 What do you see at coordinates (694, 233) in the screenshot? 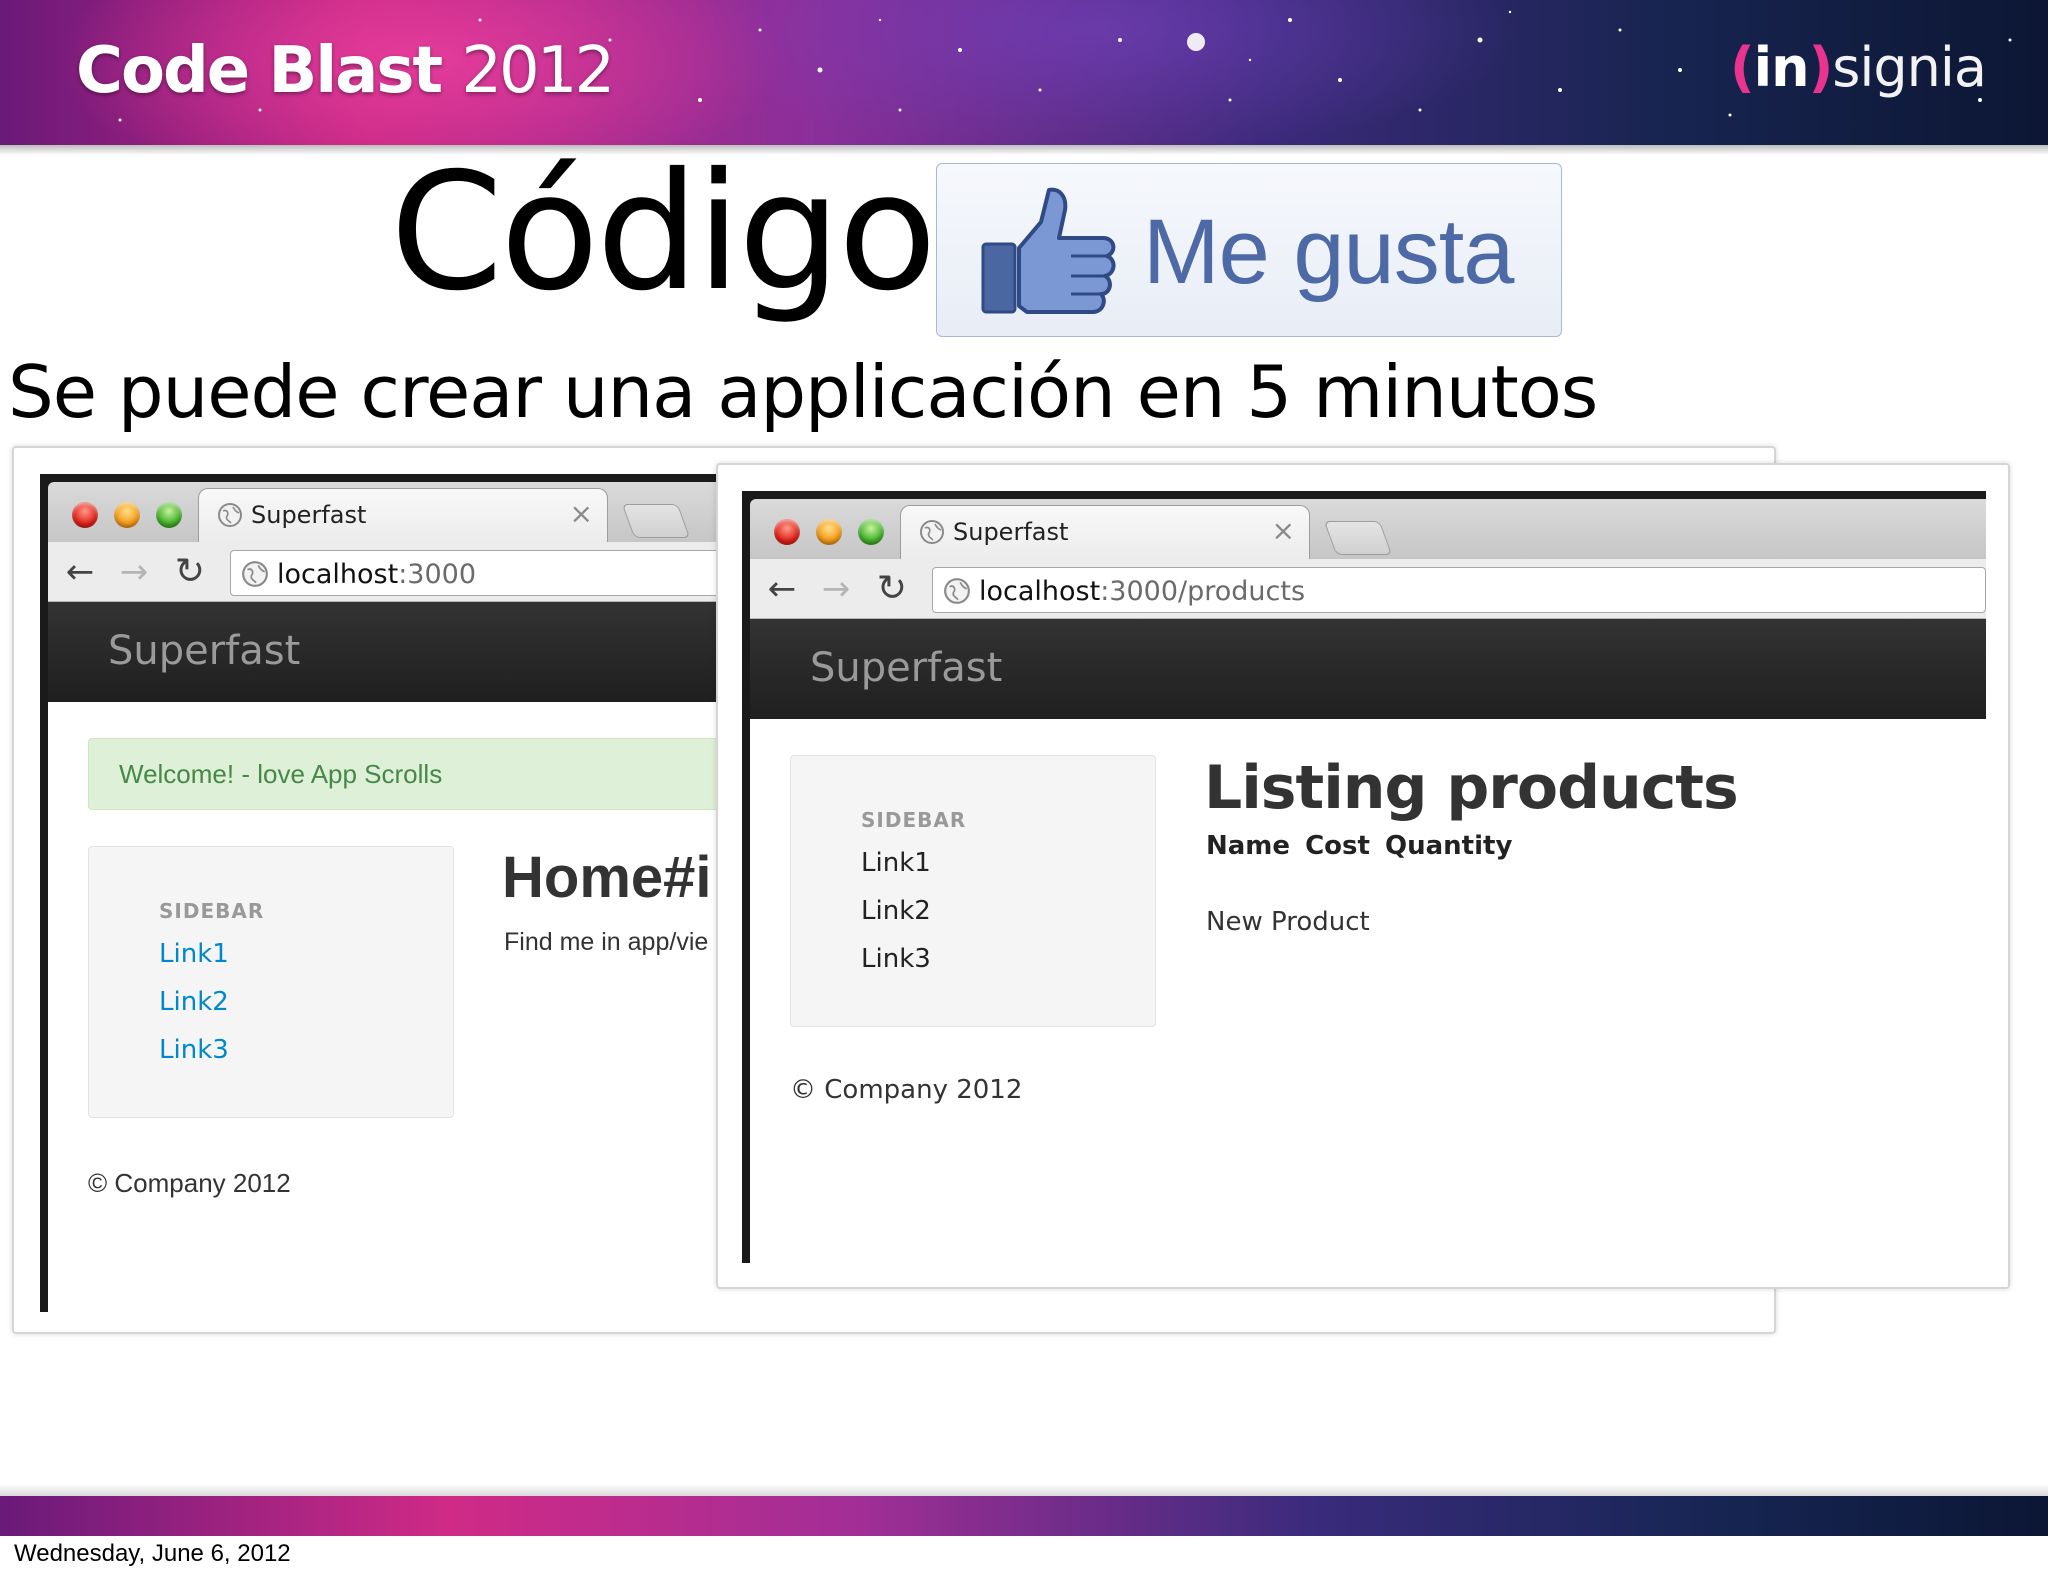
I see `slide-title: Código!` at bounding box center [694, 233].